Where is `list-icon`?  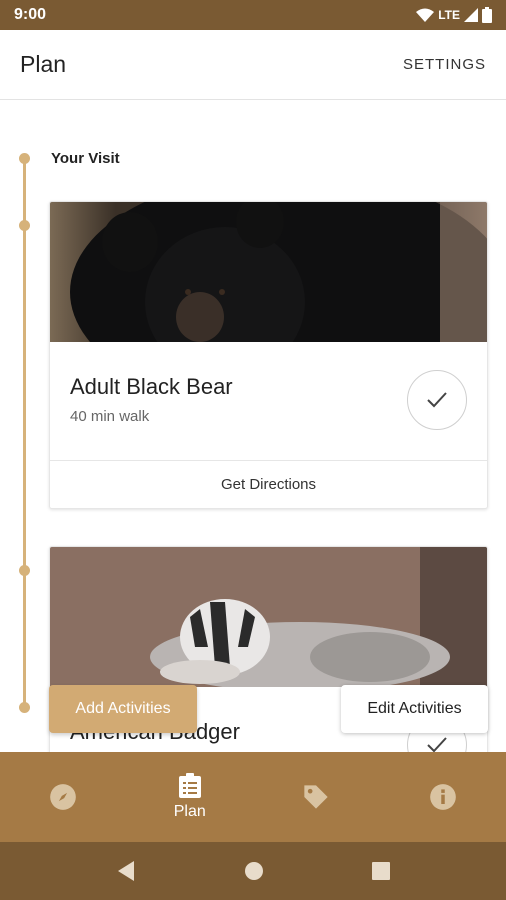
list-icon is located at coordinates (189, 785).